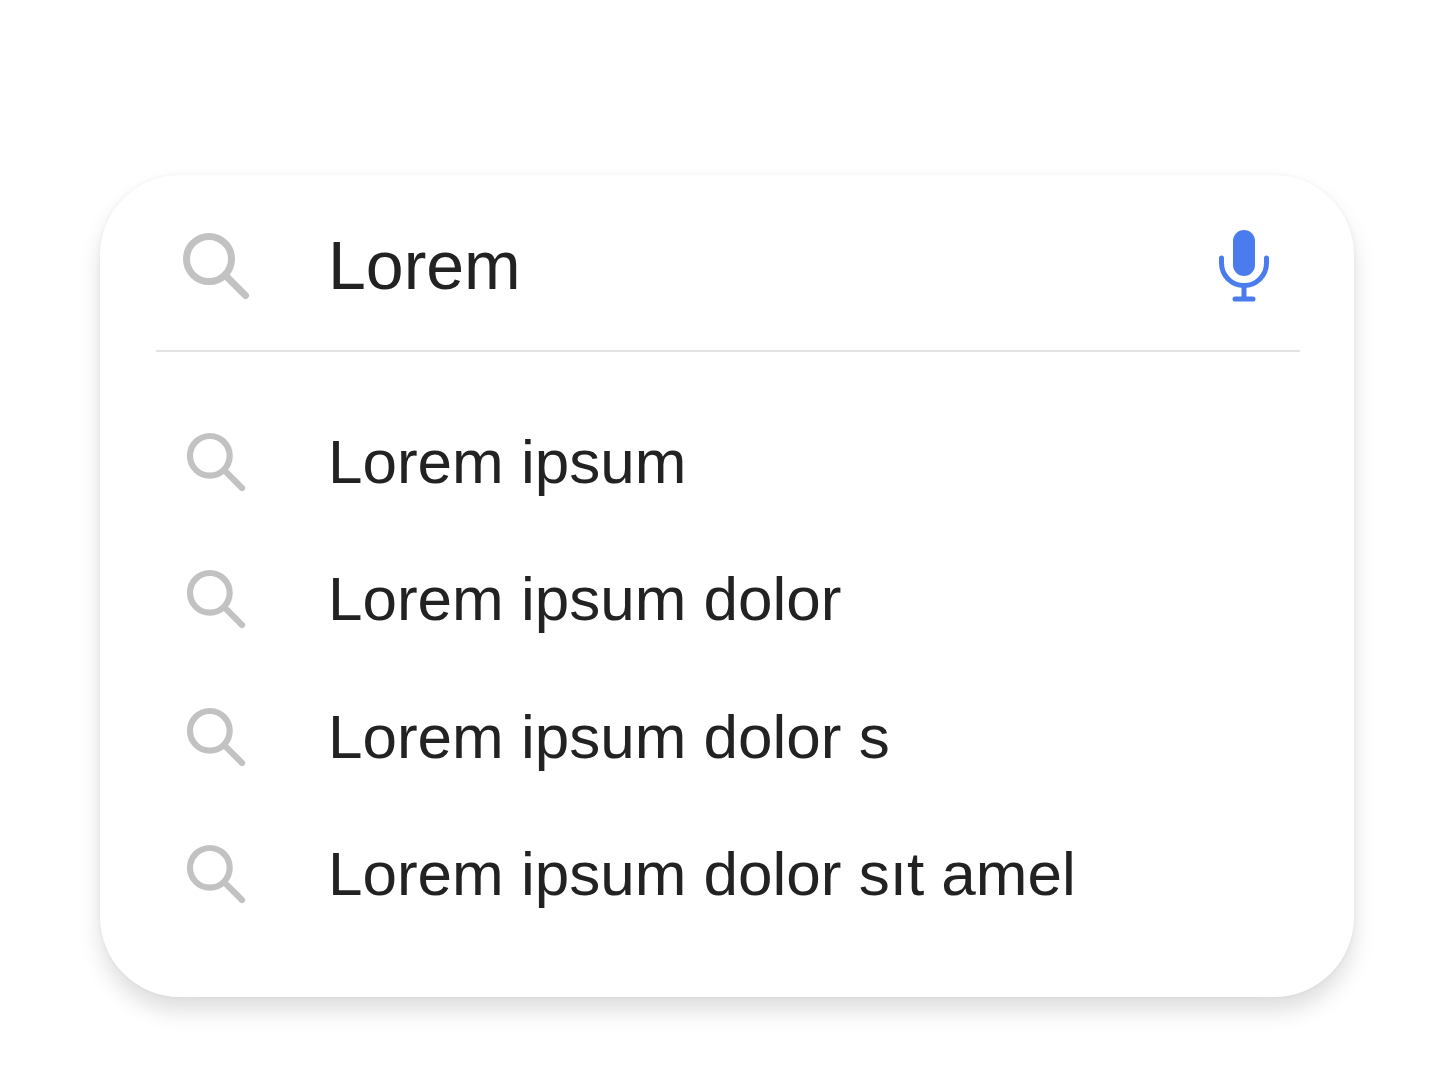 The height and width of the screenshot is (1080, 1439). What do you see at coordinates (773, 265) in the screenshot?
I see `search-field: Lorem` at bounding box center [773, 265].